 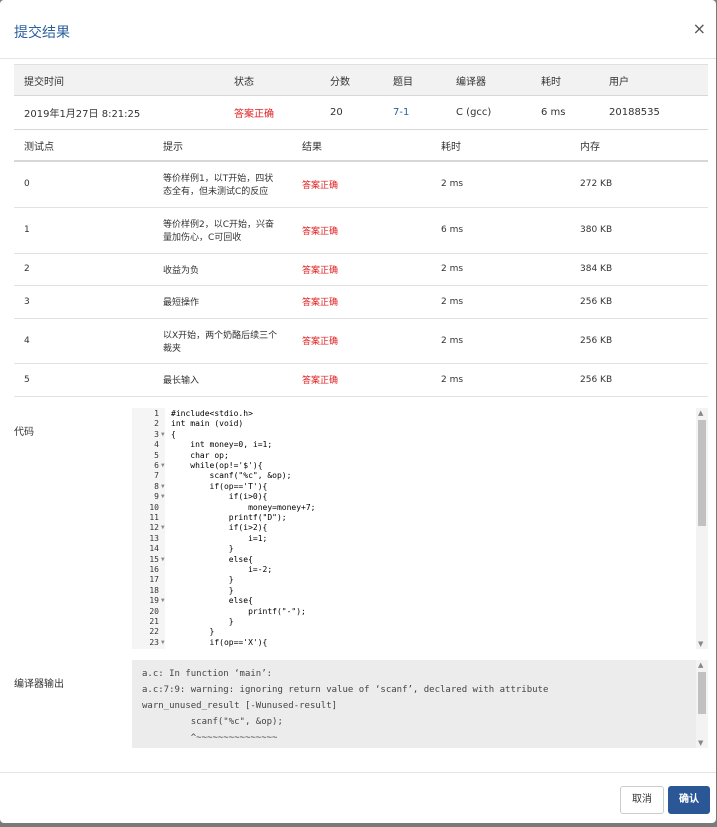 What do you see at coordinates (154, 590) in the screenshot?
I see `line-number: 18` at bounding box center [154, 590].